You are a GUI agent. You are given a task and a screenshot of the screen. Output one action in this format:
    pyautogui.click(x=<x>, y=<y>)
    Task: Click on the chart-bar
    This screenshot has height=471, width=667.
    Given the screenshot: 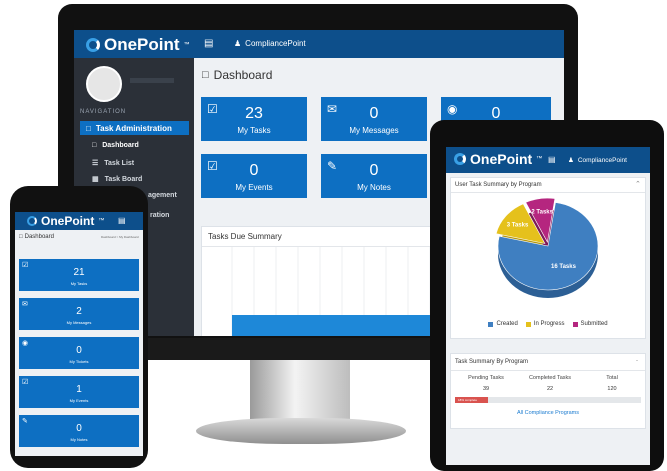 What is the action you would take?
    pyautogui.click(x=332, y=325)
    